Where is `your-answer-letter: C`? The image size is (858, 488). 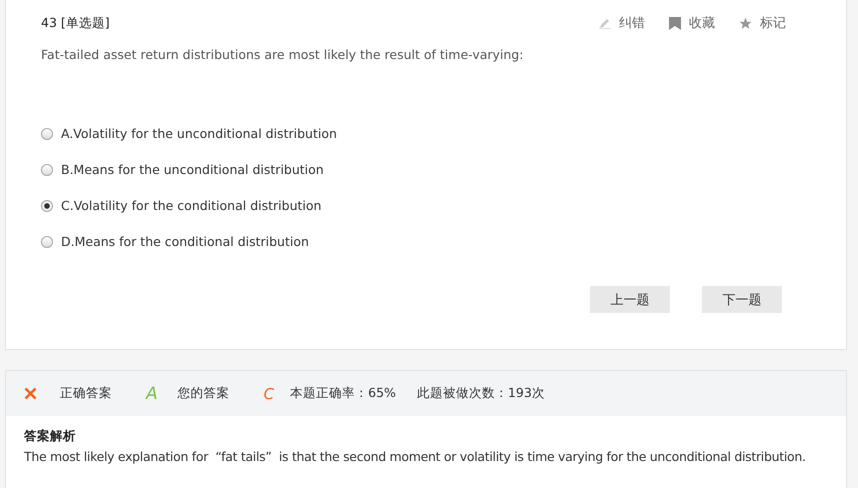 your-answer-letter: C is located at coordinates (269, 393).